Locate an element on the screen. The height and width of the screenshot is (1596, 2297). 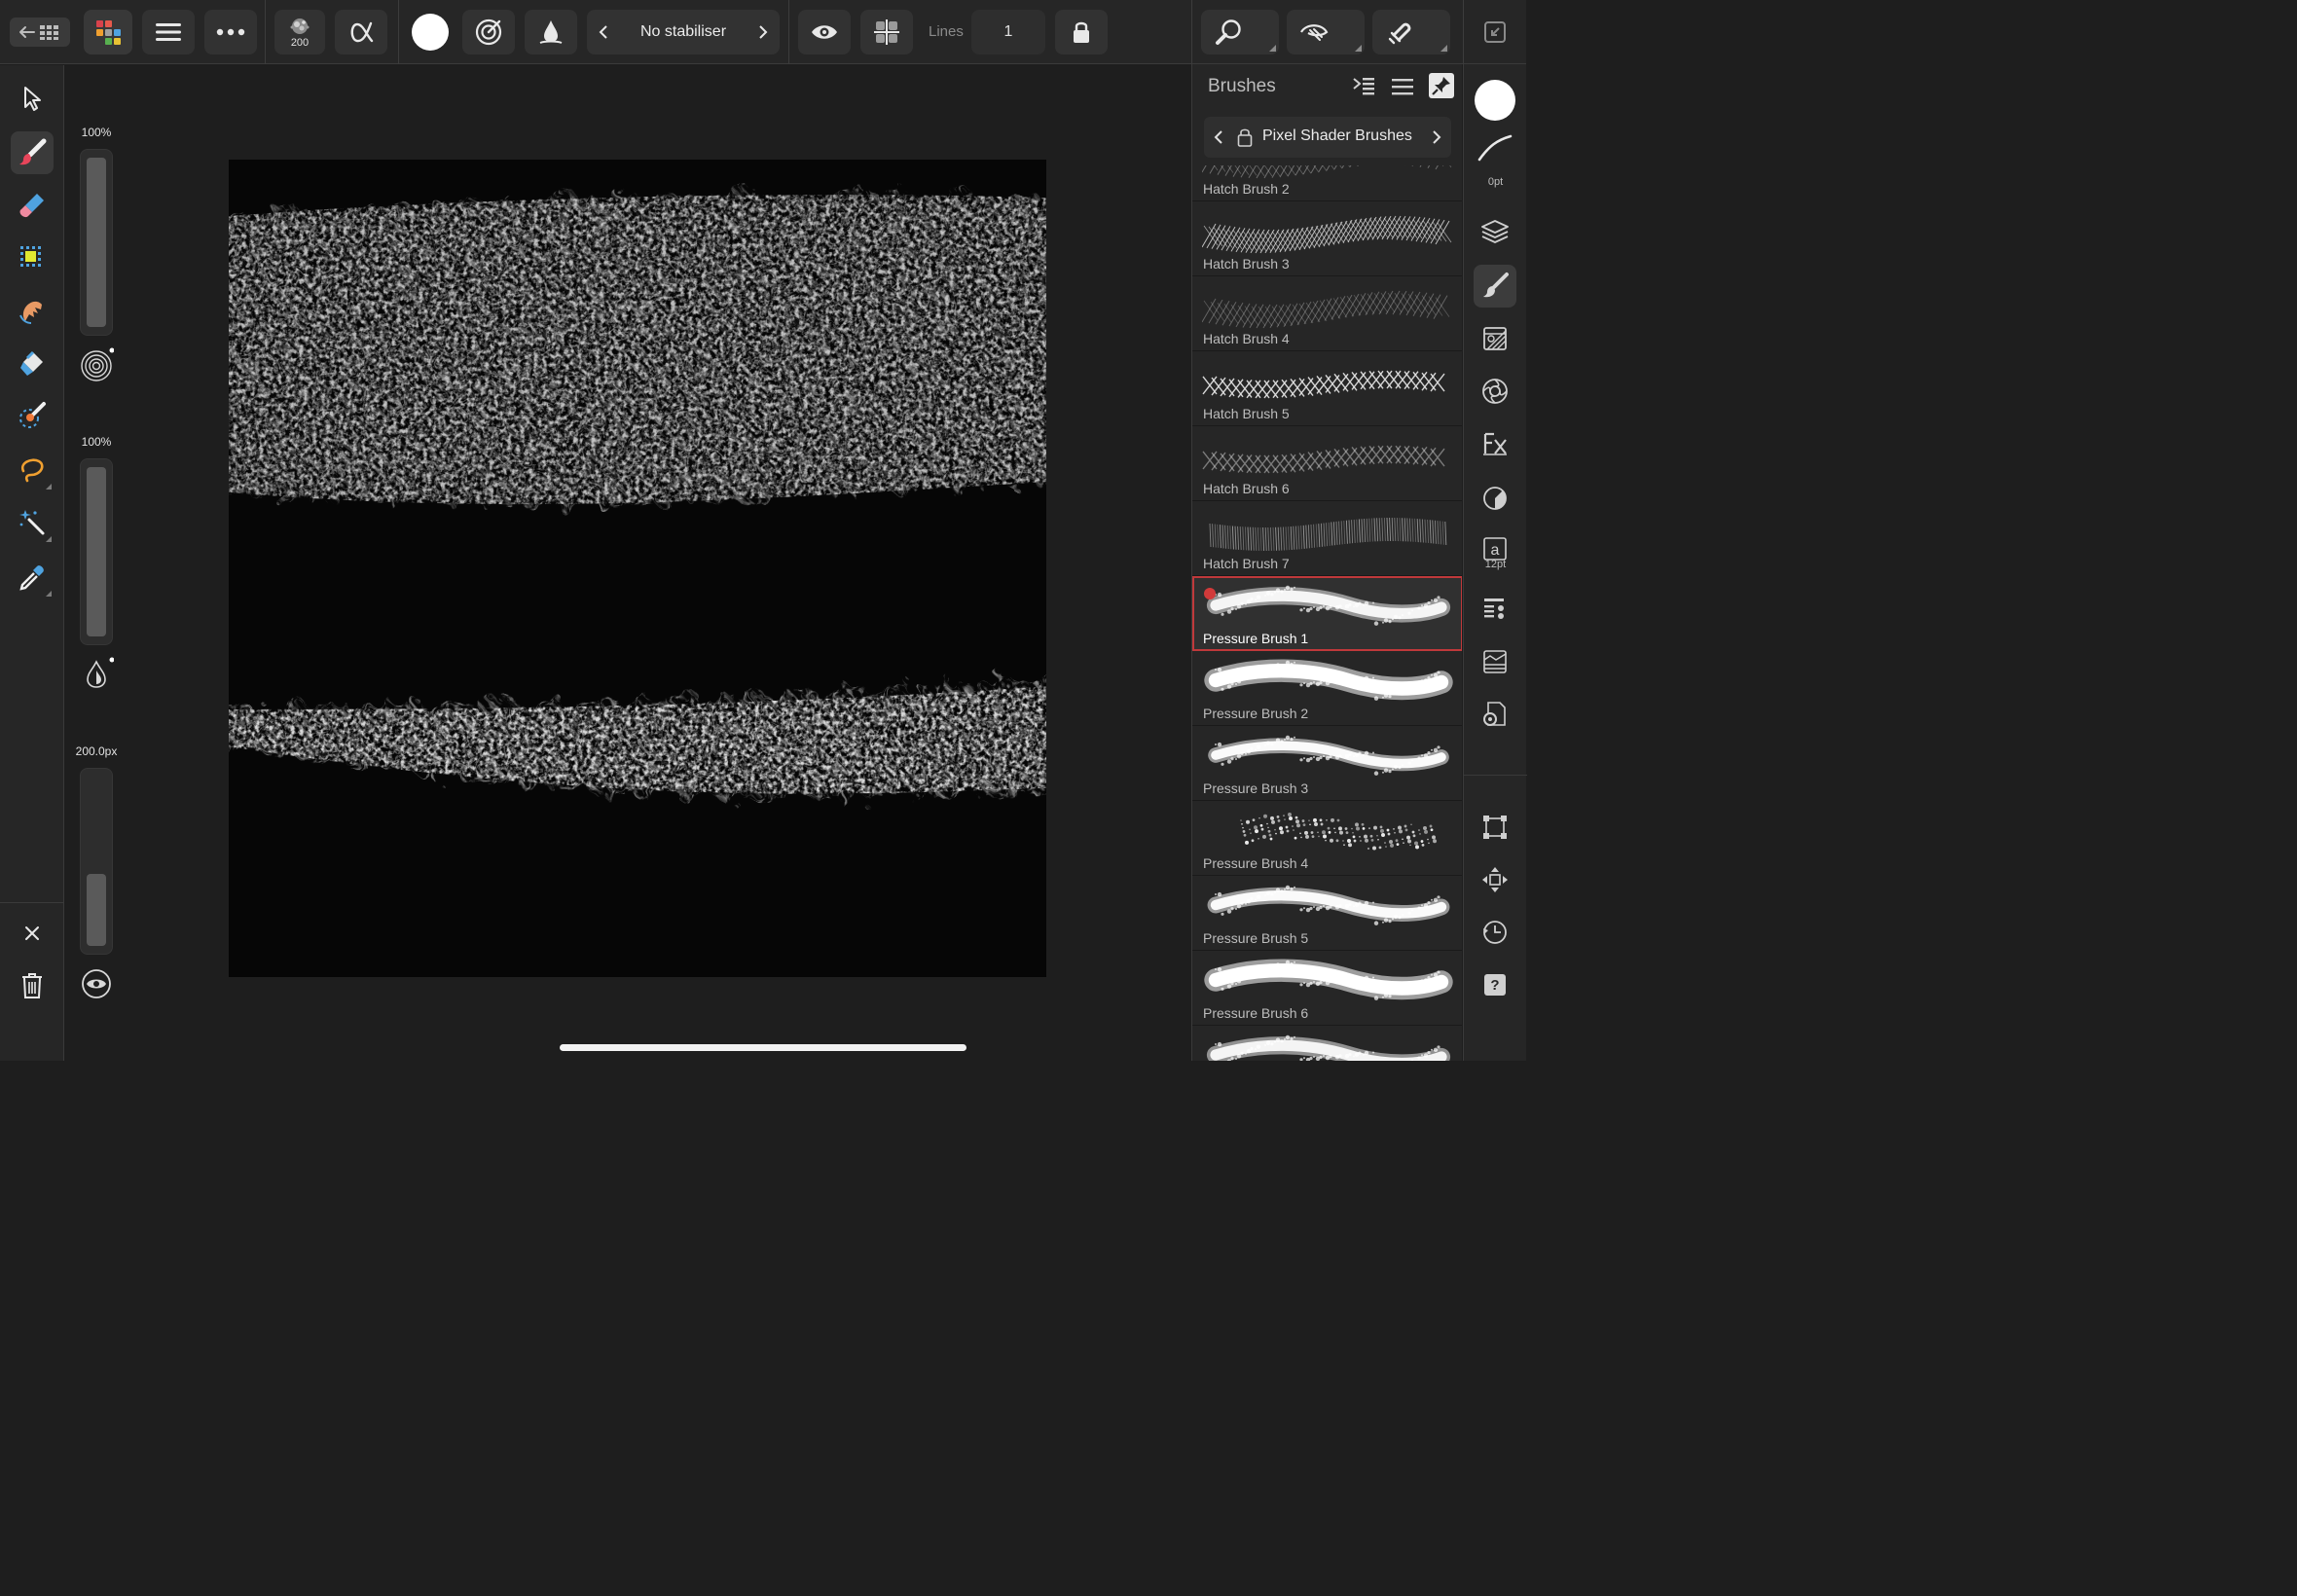
brush-name: Pressure Brush 5 is located at coordinates (1256, 938).